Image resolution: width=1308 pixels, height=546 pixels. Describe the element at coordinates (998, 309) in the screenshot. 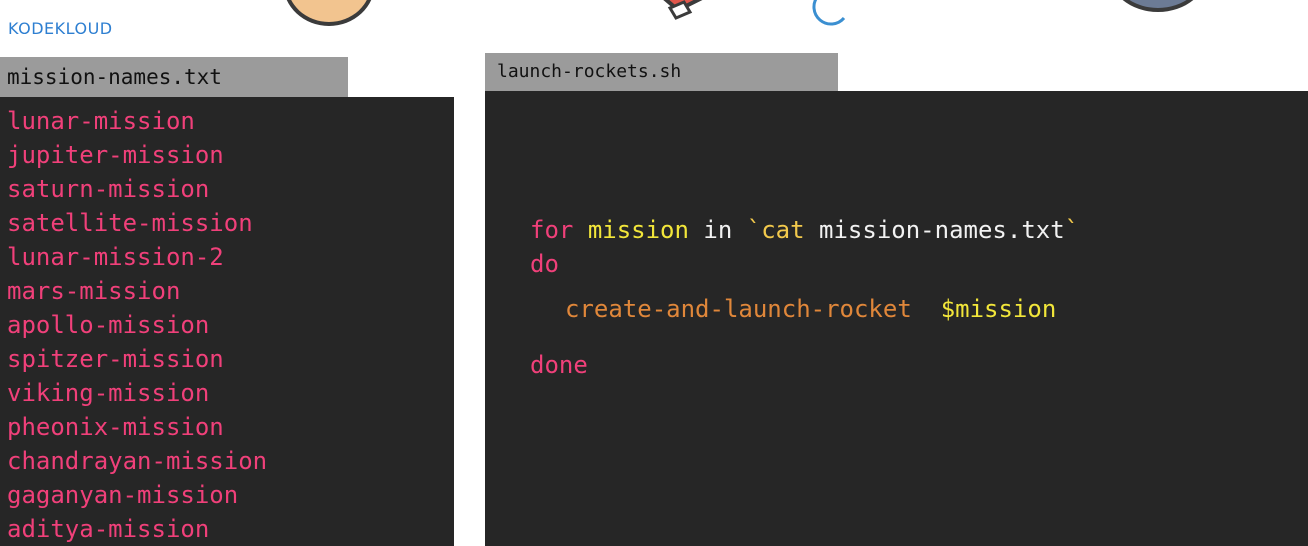

I see `command-argument: $mission` at that location.